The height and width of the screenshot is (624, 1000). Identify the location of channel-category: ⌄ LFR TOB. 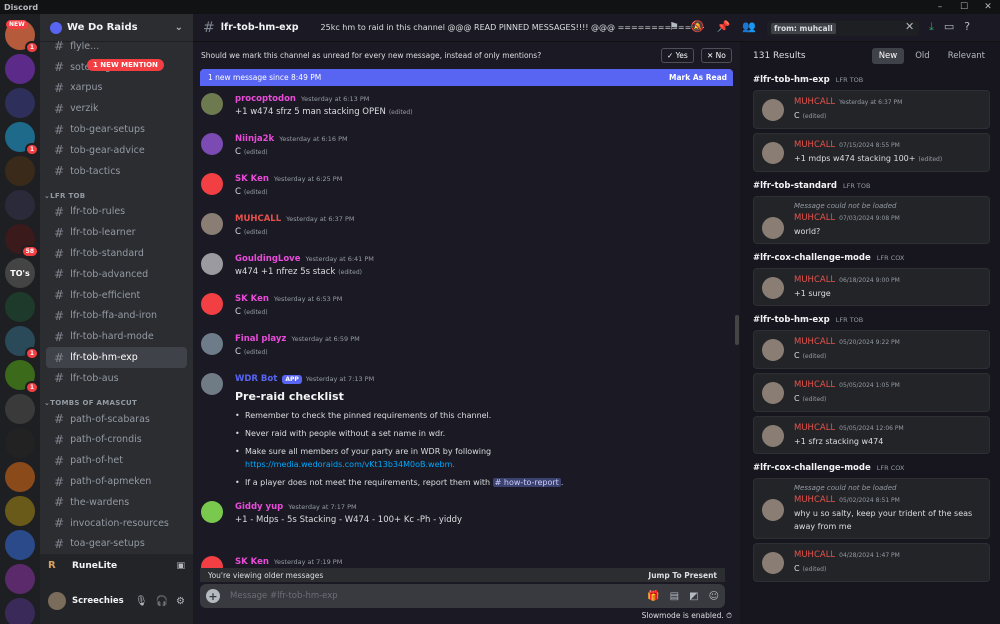
(116, 192).